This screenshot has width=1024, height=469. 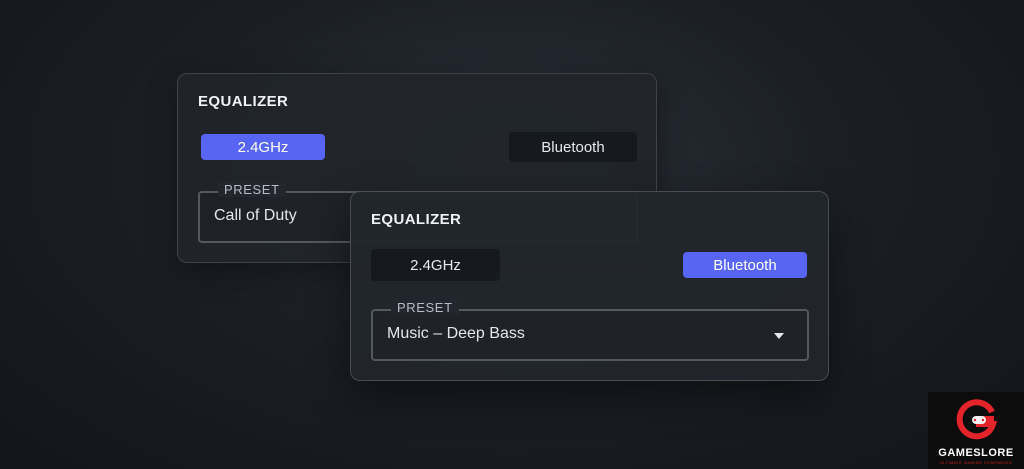 I want to click on gameslore-logo: GAMESLORE ULTIMATE GAMING COMPANION, so click(x=976, y=430).